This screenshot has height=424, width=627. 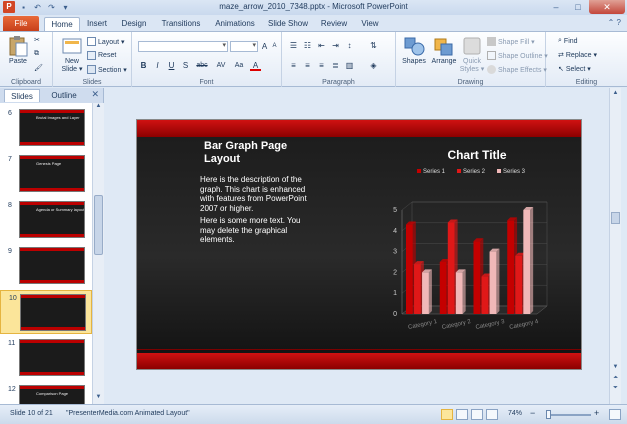 What do you see at coordinates (288, 24) in the screenshot?
I see `tab-slide-show: Slide Show` at bounding box center [288, 24].